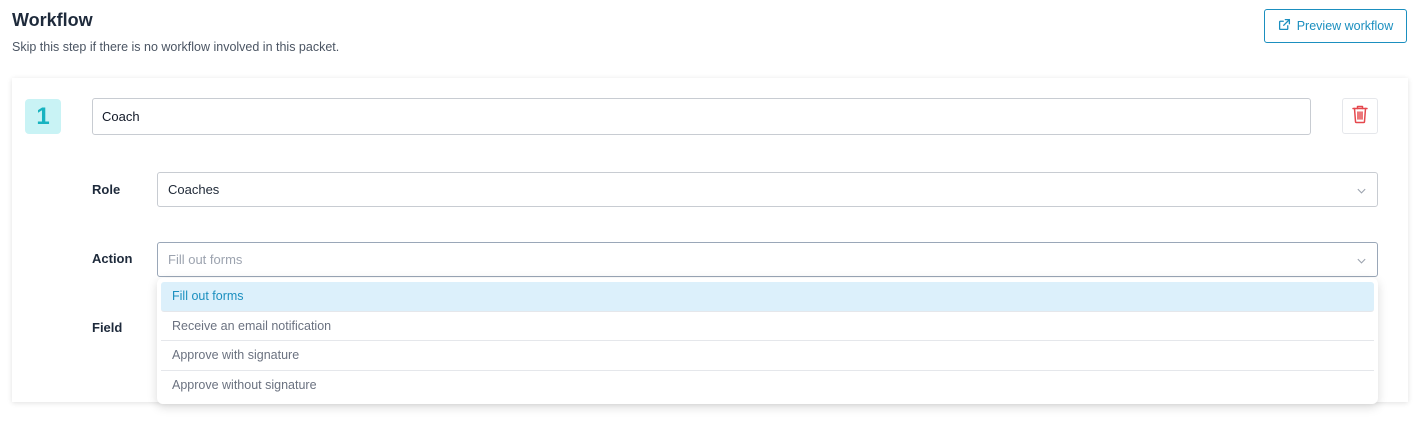 This screenshot has height=423, width=1419. Describe the element at coordinates (43, 116) in the screenshot. I see `step-number-badge: 1` at that location.